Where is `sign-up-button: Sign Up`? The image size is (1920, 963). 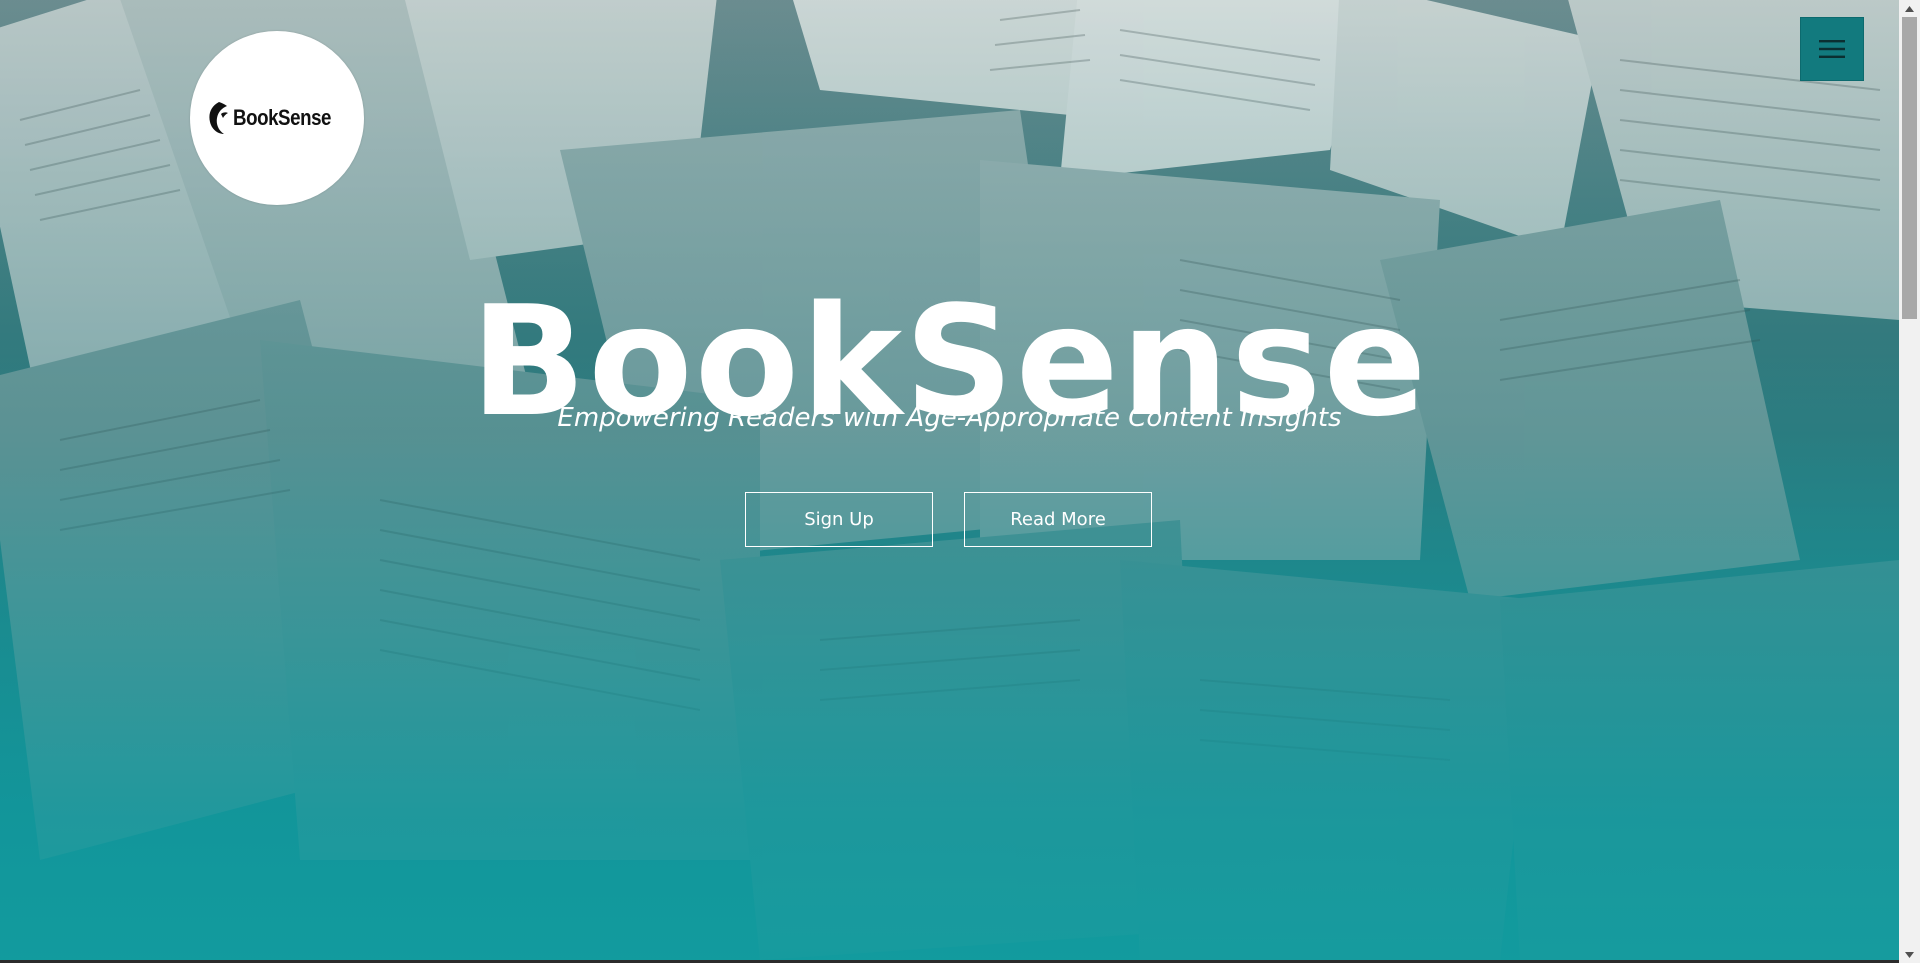 sign-up-button: Sign Up is located at coordinates (839, 519).